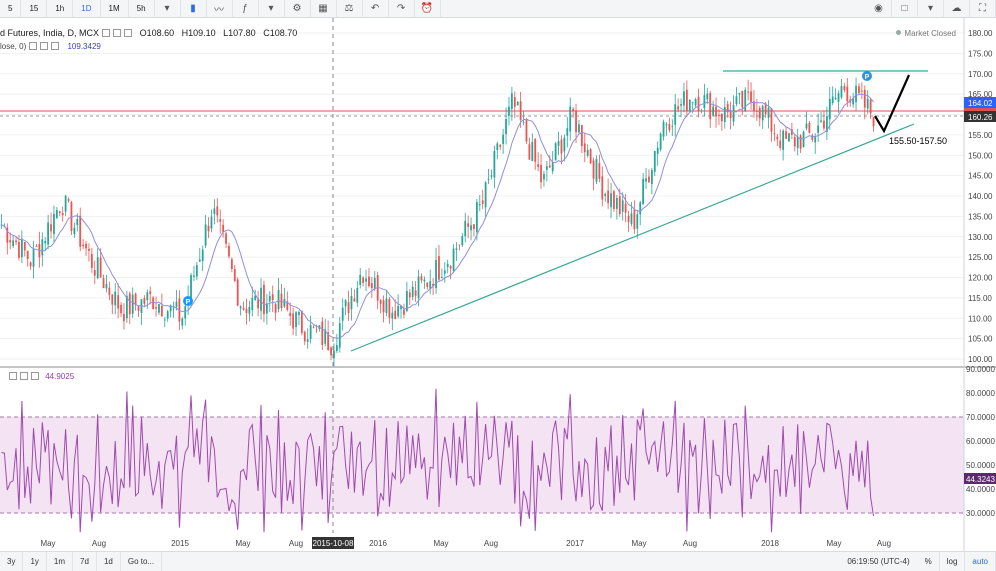 Image resolution: width=996 pixels, height=571 pixels. I want to click on rsi-tick-label: 50.0000, so click(980, 465).